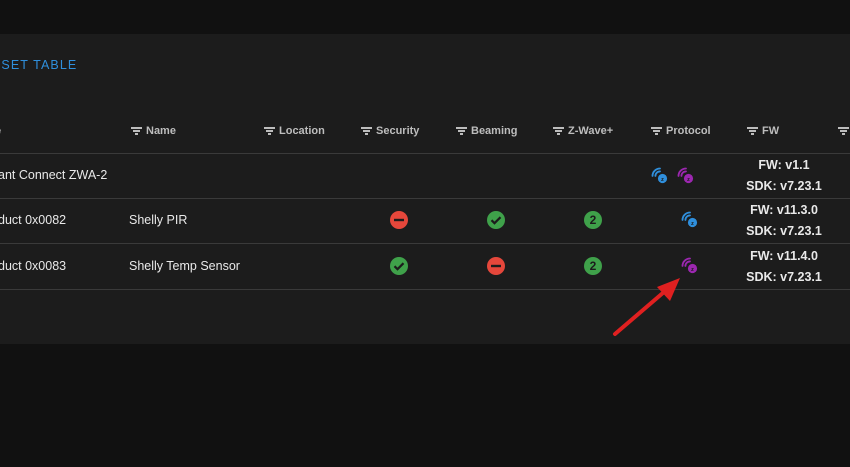 The width and height of the screenshot is (850, 467). I want to click on column-zwaveplus-label: Z-Wave+, so click(591, 131).